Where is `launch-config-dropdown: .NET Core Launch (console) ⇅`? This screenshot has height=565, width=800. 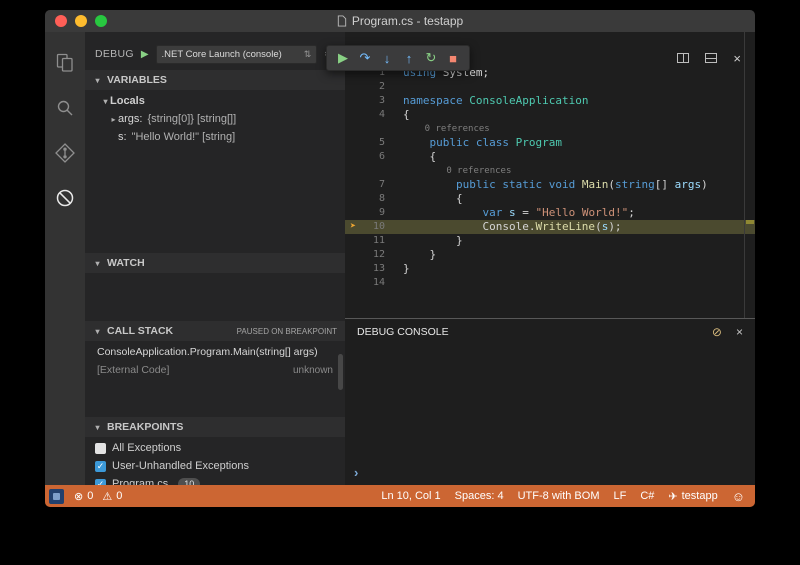 launch-config-dropdown: .NET Core Launch (console) ⇅ is located at coordinates (236, 54).